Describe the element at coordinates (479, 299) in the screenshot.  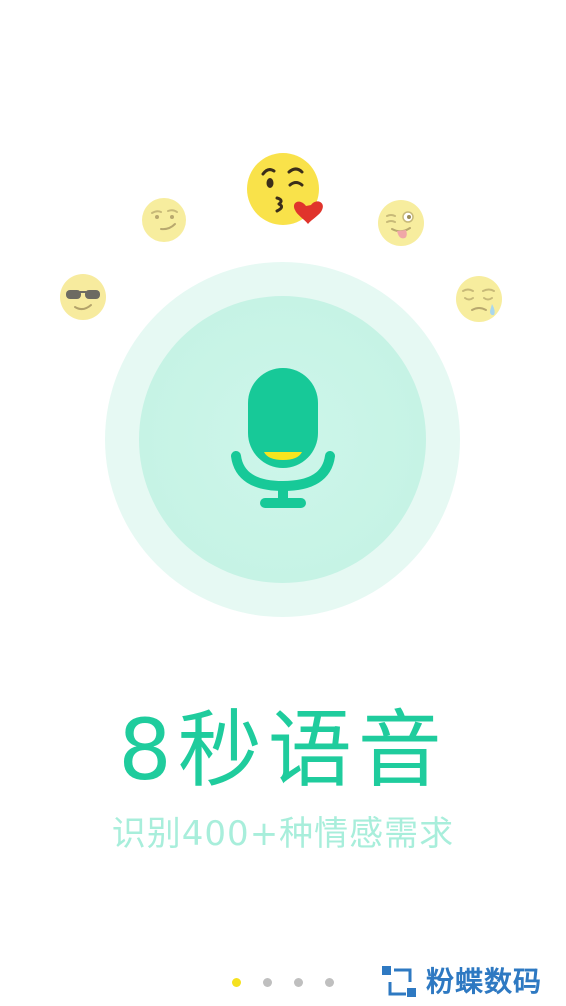
I see `sad-crying-emoji-icon` at that location.